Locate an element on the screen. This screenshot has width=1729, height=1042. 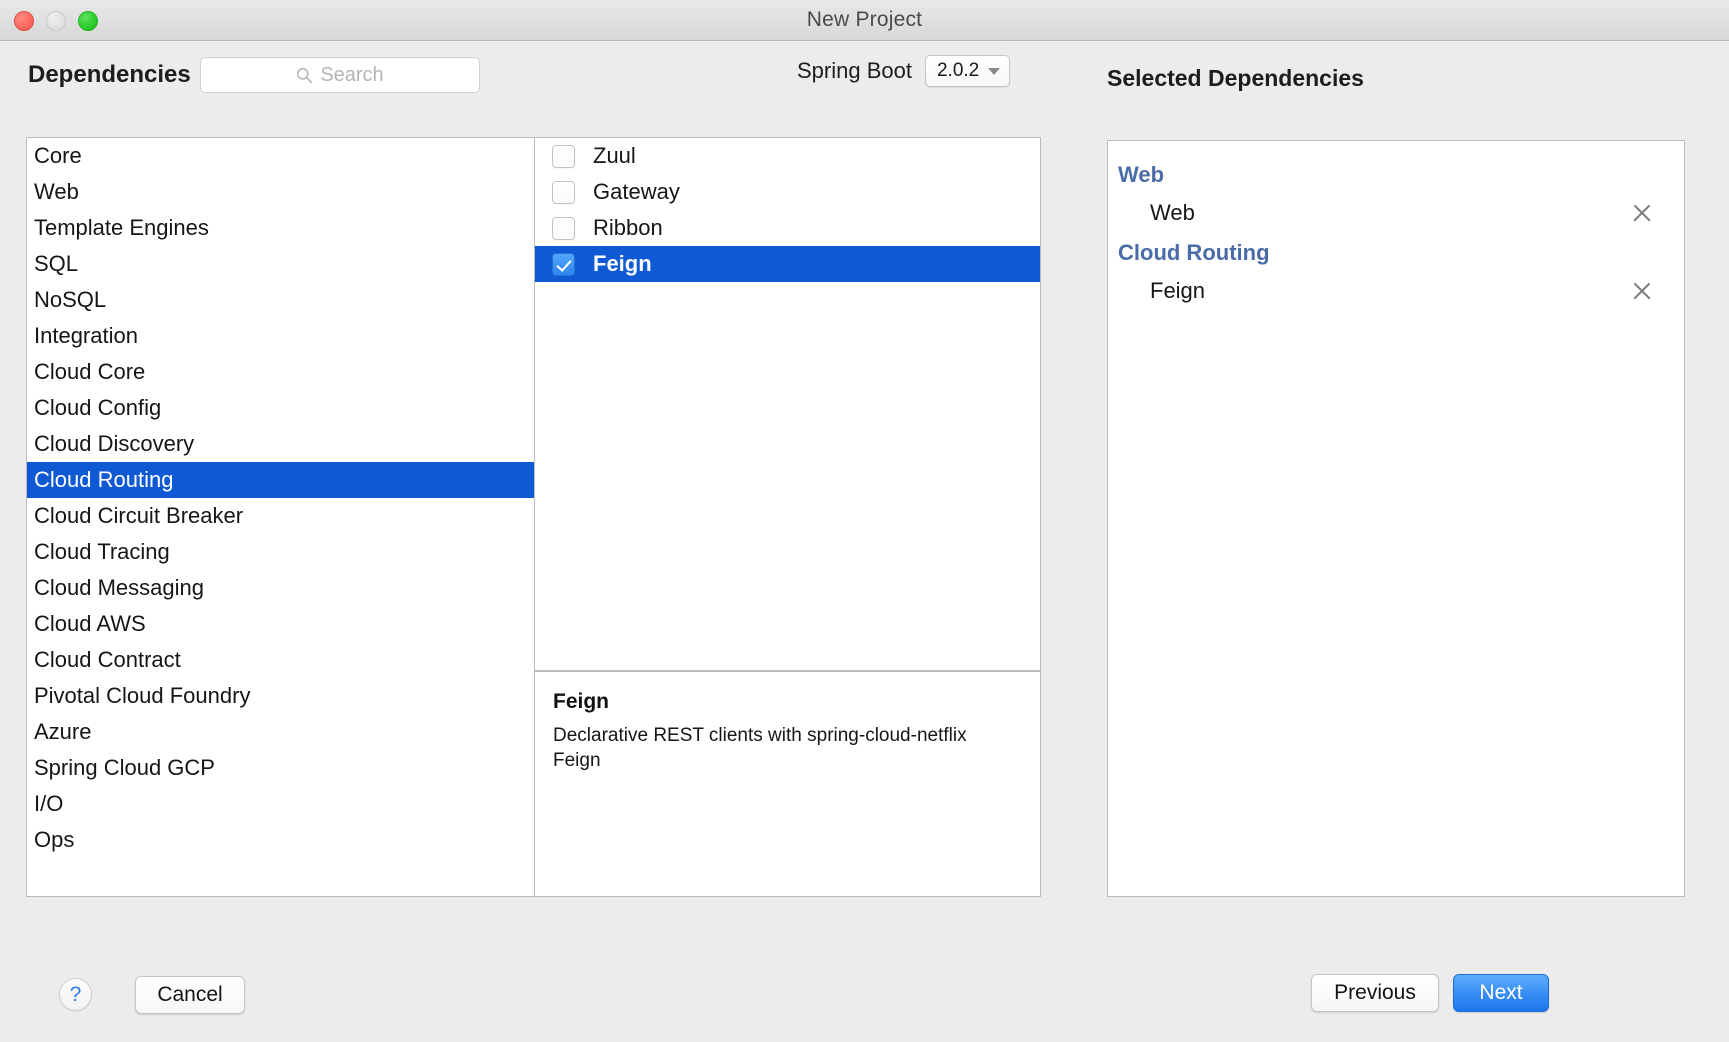
title-bar: New Project is located at coordinates (864, 20).